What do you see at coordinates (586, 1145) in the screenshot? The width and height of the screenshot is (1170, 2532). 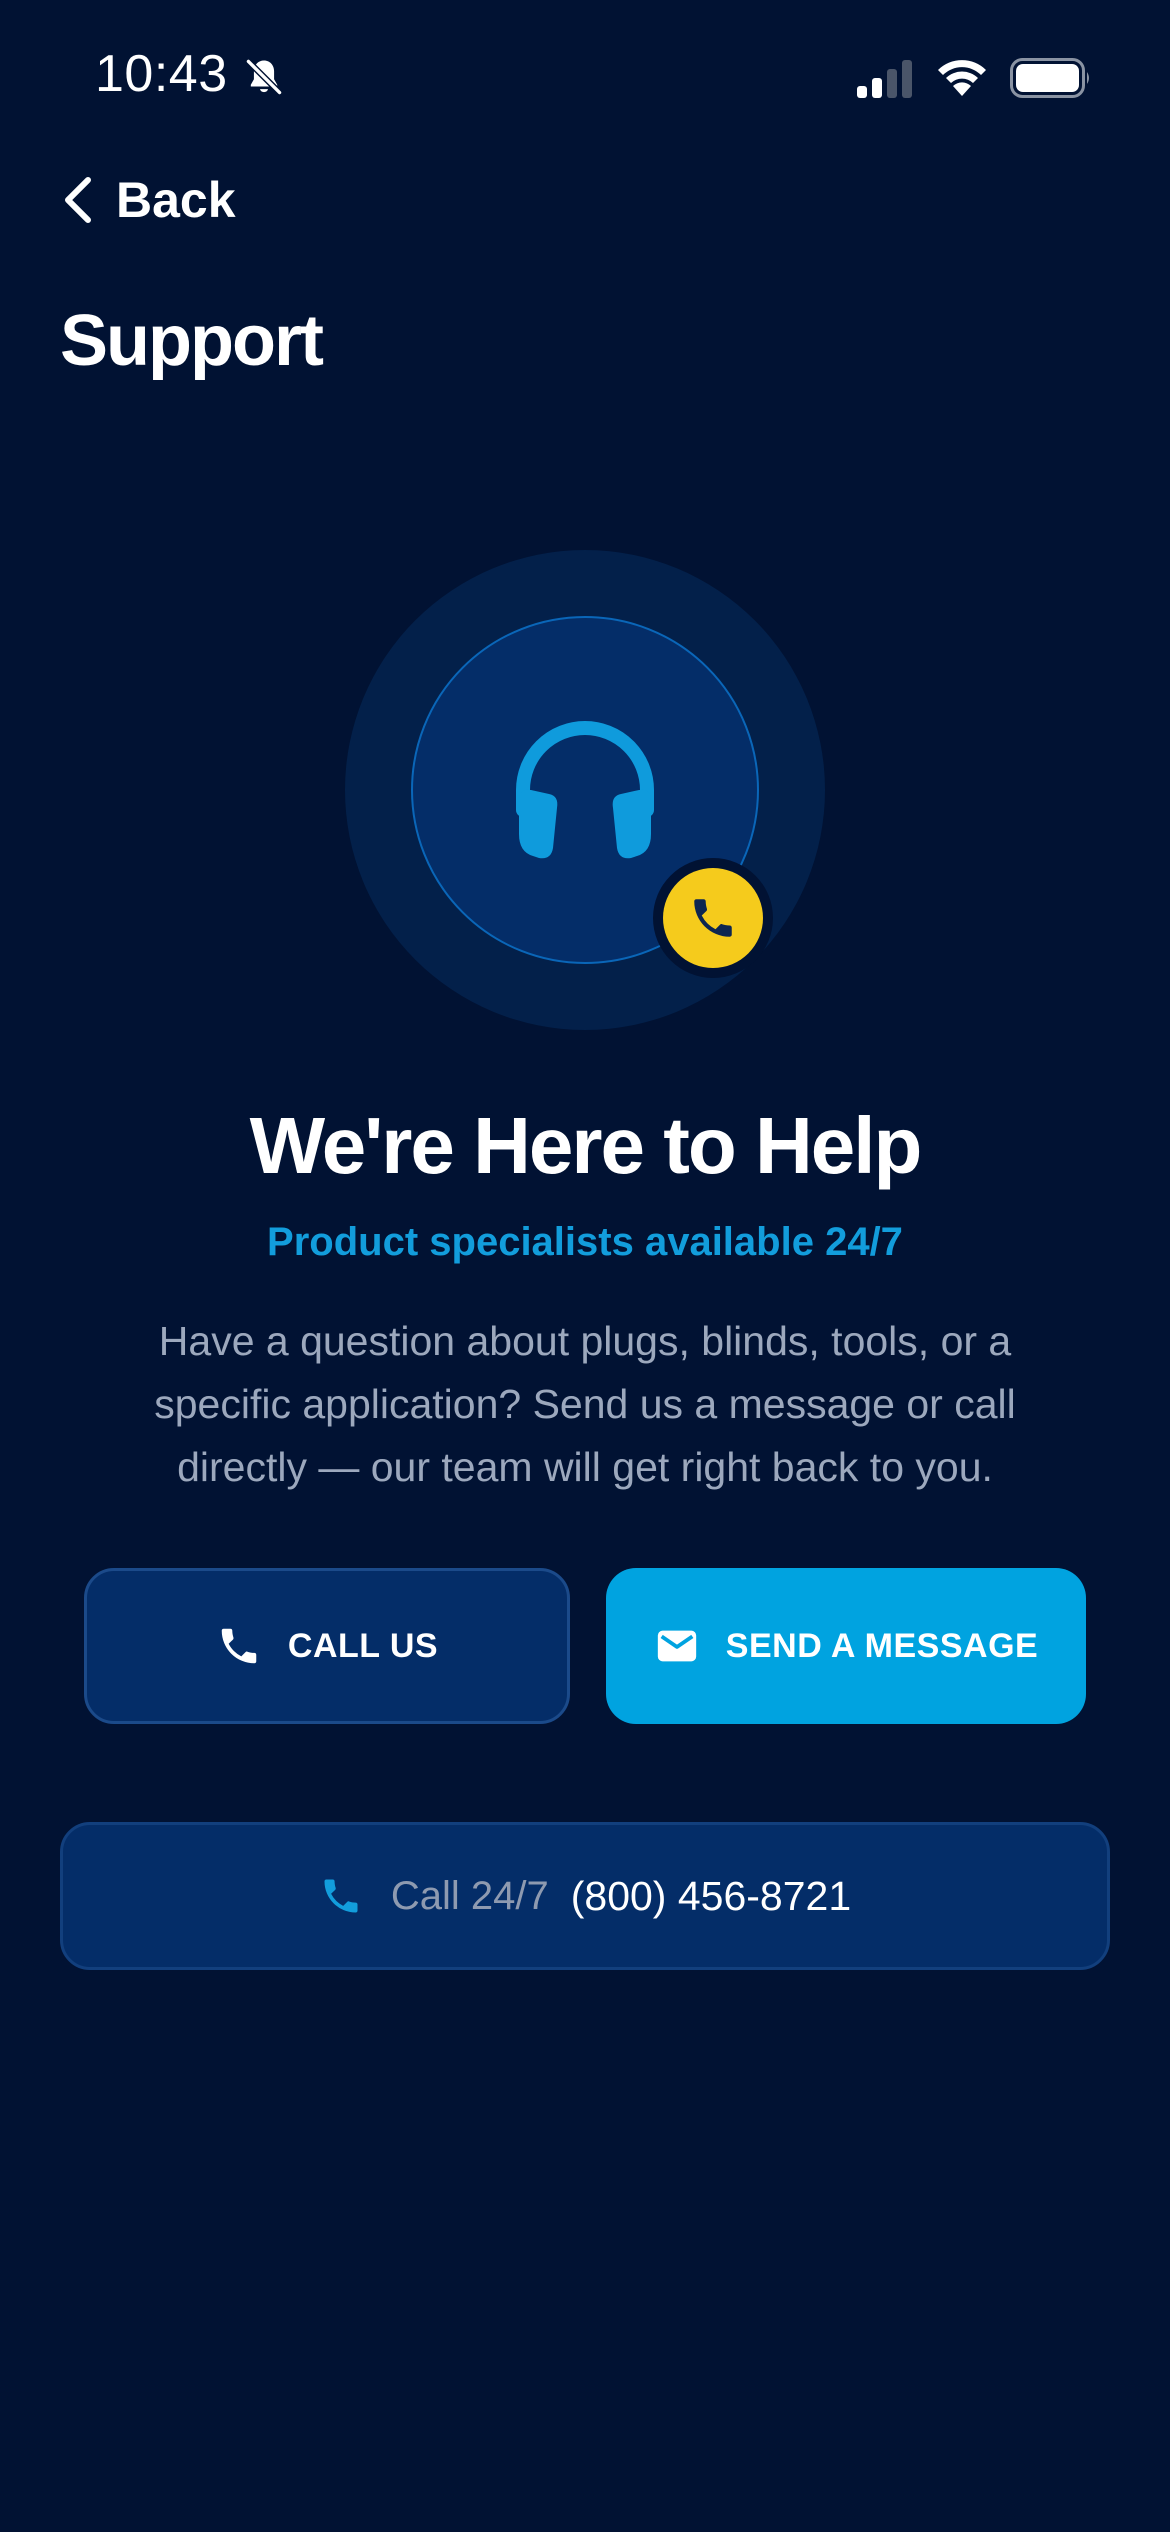 I see `headline: We're Here to Help` at bounding box center [586, 1145].